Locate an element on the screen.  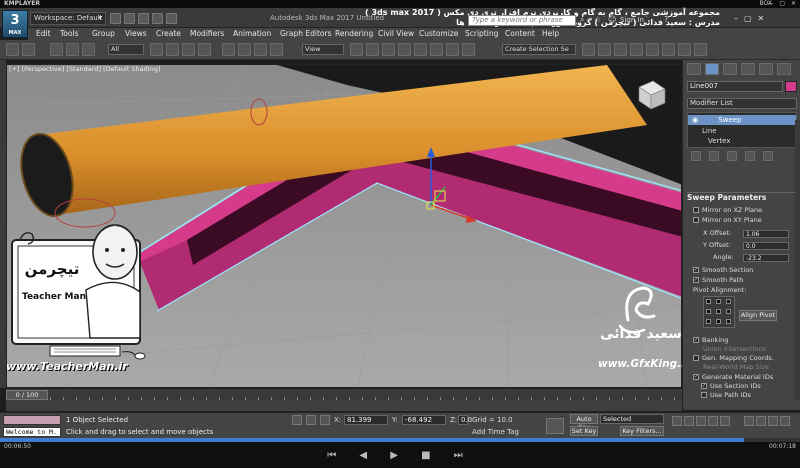
mirror-xy-checkbox: Mirror on XY Plane is located at coordinates (727, 220).